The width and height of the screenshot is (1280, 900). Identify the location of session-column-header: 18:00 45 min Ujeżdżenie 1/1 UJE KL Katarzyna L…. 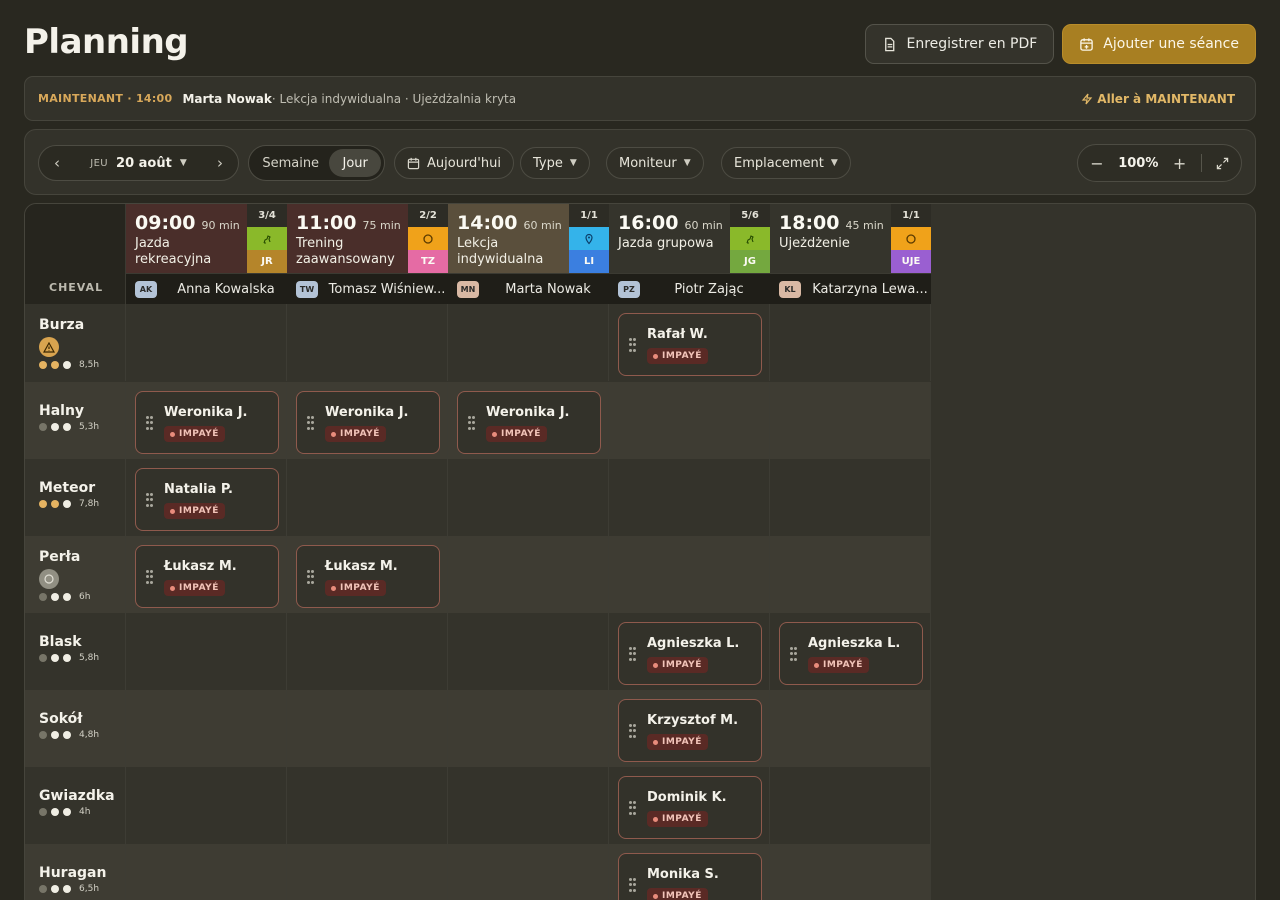
(850, 254).